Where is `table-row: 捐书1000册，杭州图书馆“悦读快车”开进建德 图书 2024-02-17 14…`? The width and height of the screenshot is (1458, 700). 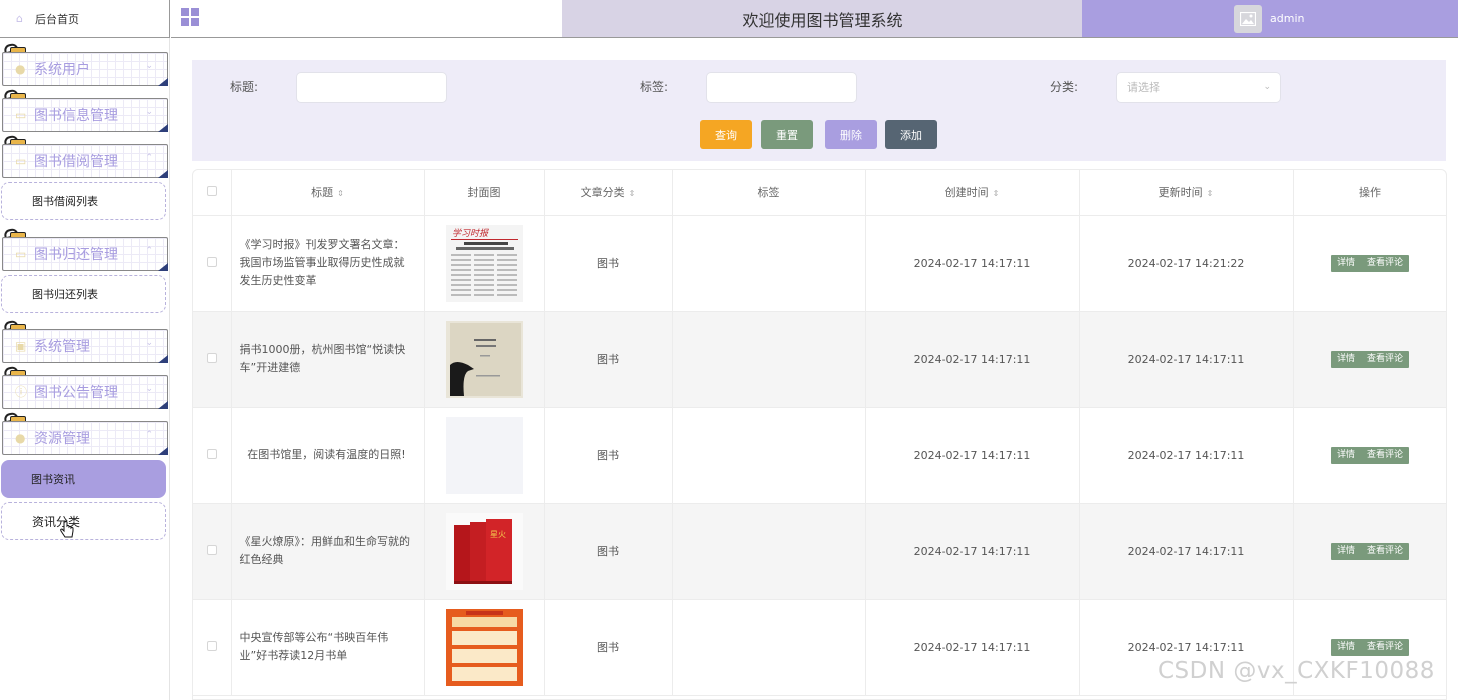 table-row: 捐书1000册，杭州图书馆“悦读快车”开进建德 图书 2024-02-17 14… is located at coordinates (819, 359).